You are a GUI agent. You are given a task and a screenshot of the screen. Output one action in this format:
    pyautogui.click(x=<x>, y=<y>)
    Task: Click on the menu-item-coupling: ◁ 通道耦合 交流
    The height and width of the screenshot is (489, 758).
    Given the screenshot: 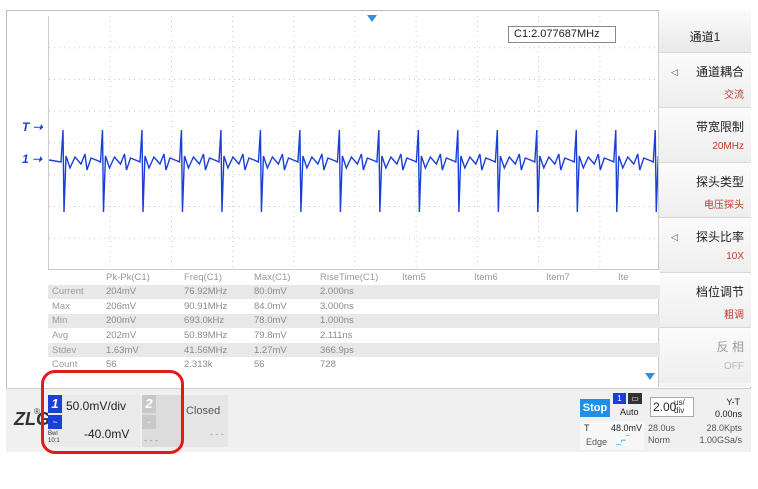 What is the action you would take?
    pyautogui.click(x=705, y=80)
    